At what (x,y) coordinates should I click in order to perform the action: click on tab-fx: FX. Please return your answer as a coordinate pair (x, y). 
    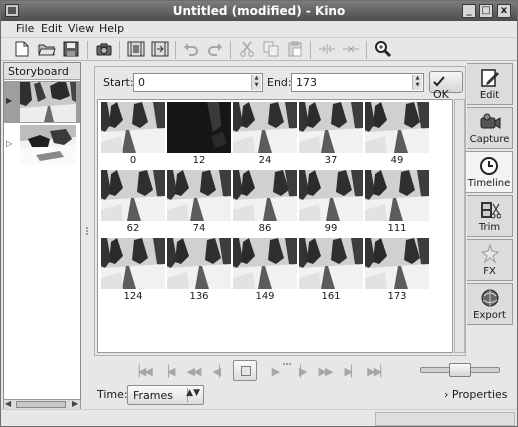
    Looking at the image, I should click on (490, 260).